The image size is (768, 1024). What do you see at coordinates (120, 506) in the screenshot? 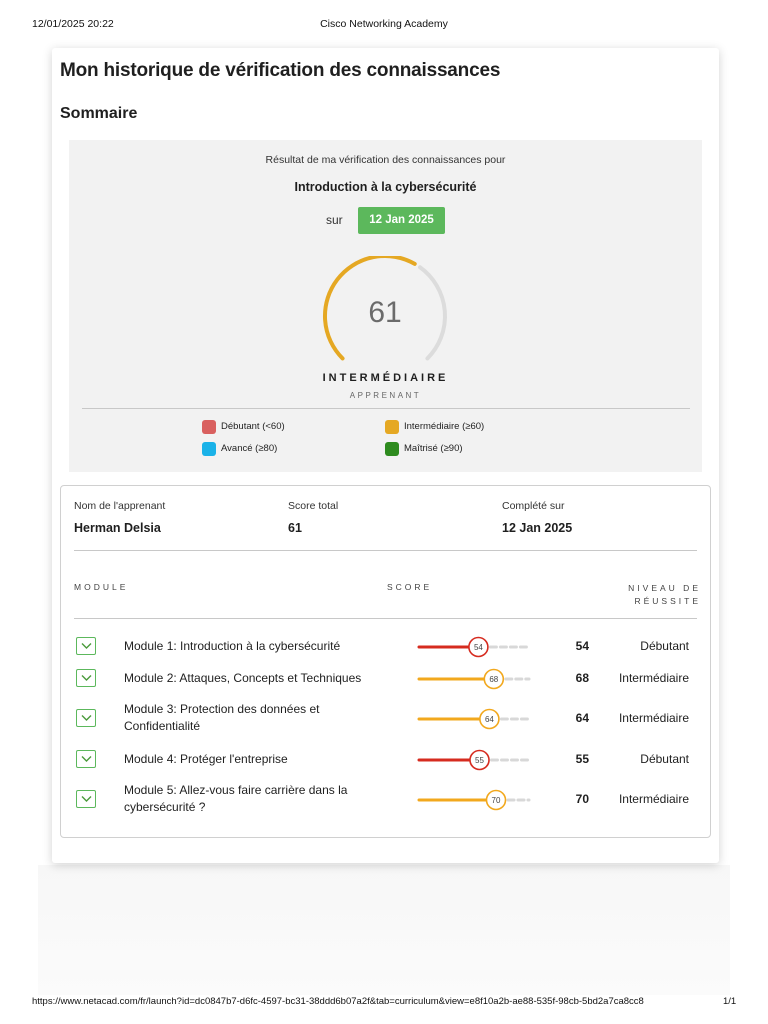
I see `learner-name-label: Nom de l'apprenant` at bounding box center [120, 506].